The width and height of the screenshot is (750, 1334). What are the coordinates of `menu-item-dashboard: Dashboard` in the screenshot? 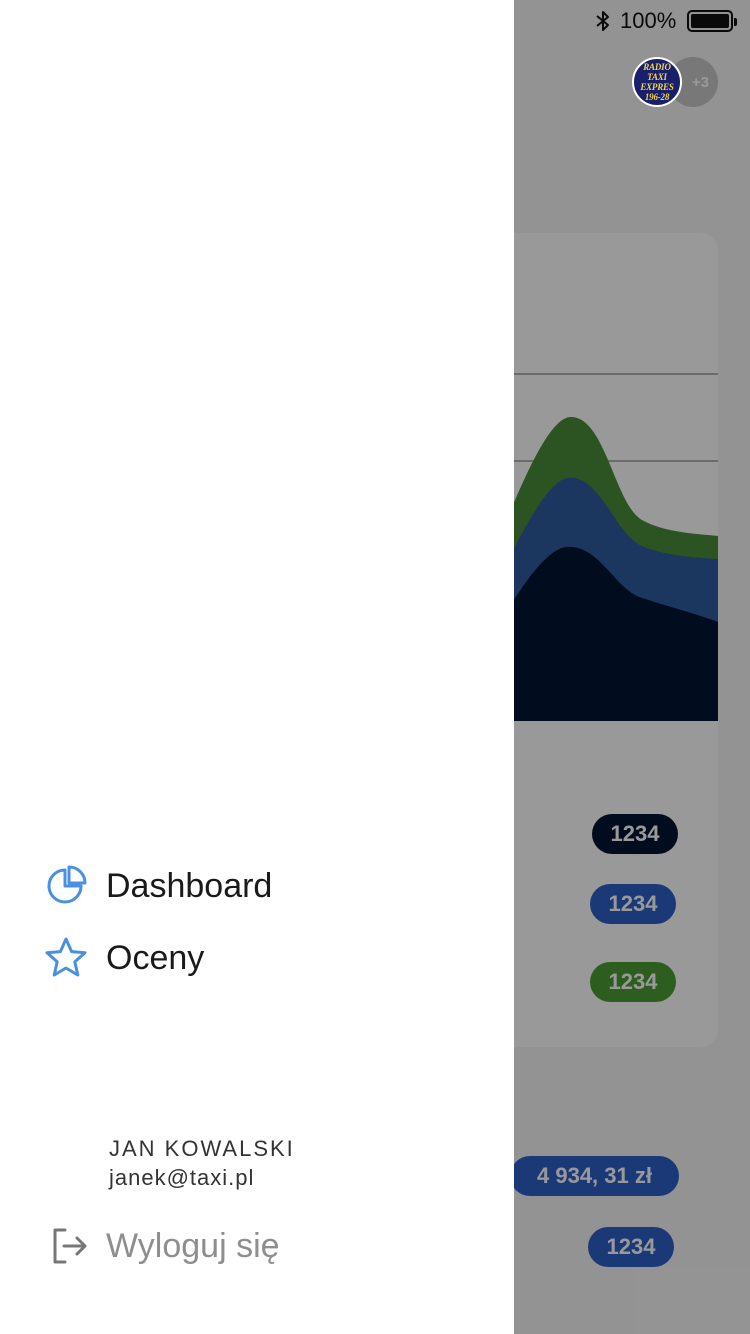 It's located at (158, 886).